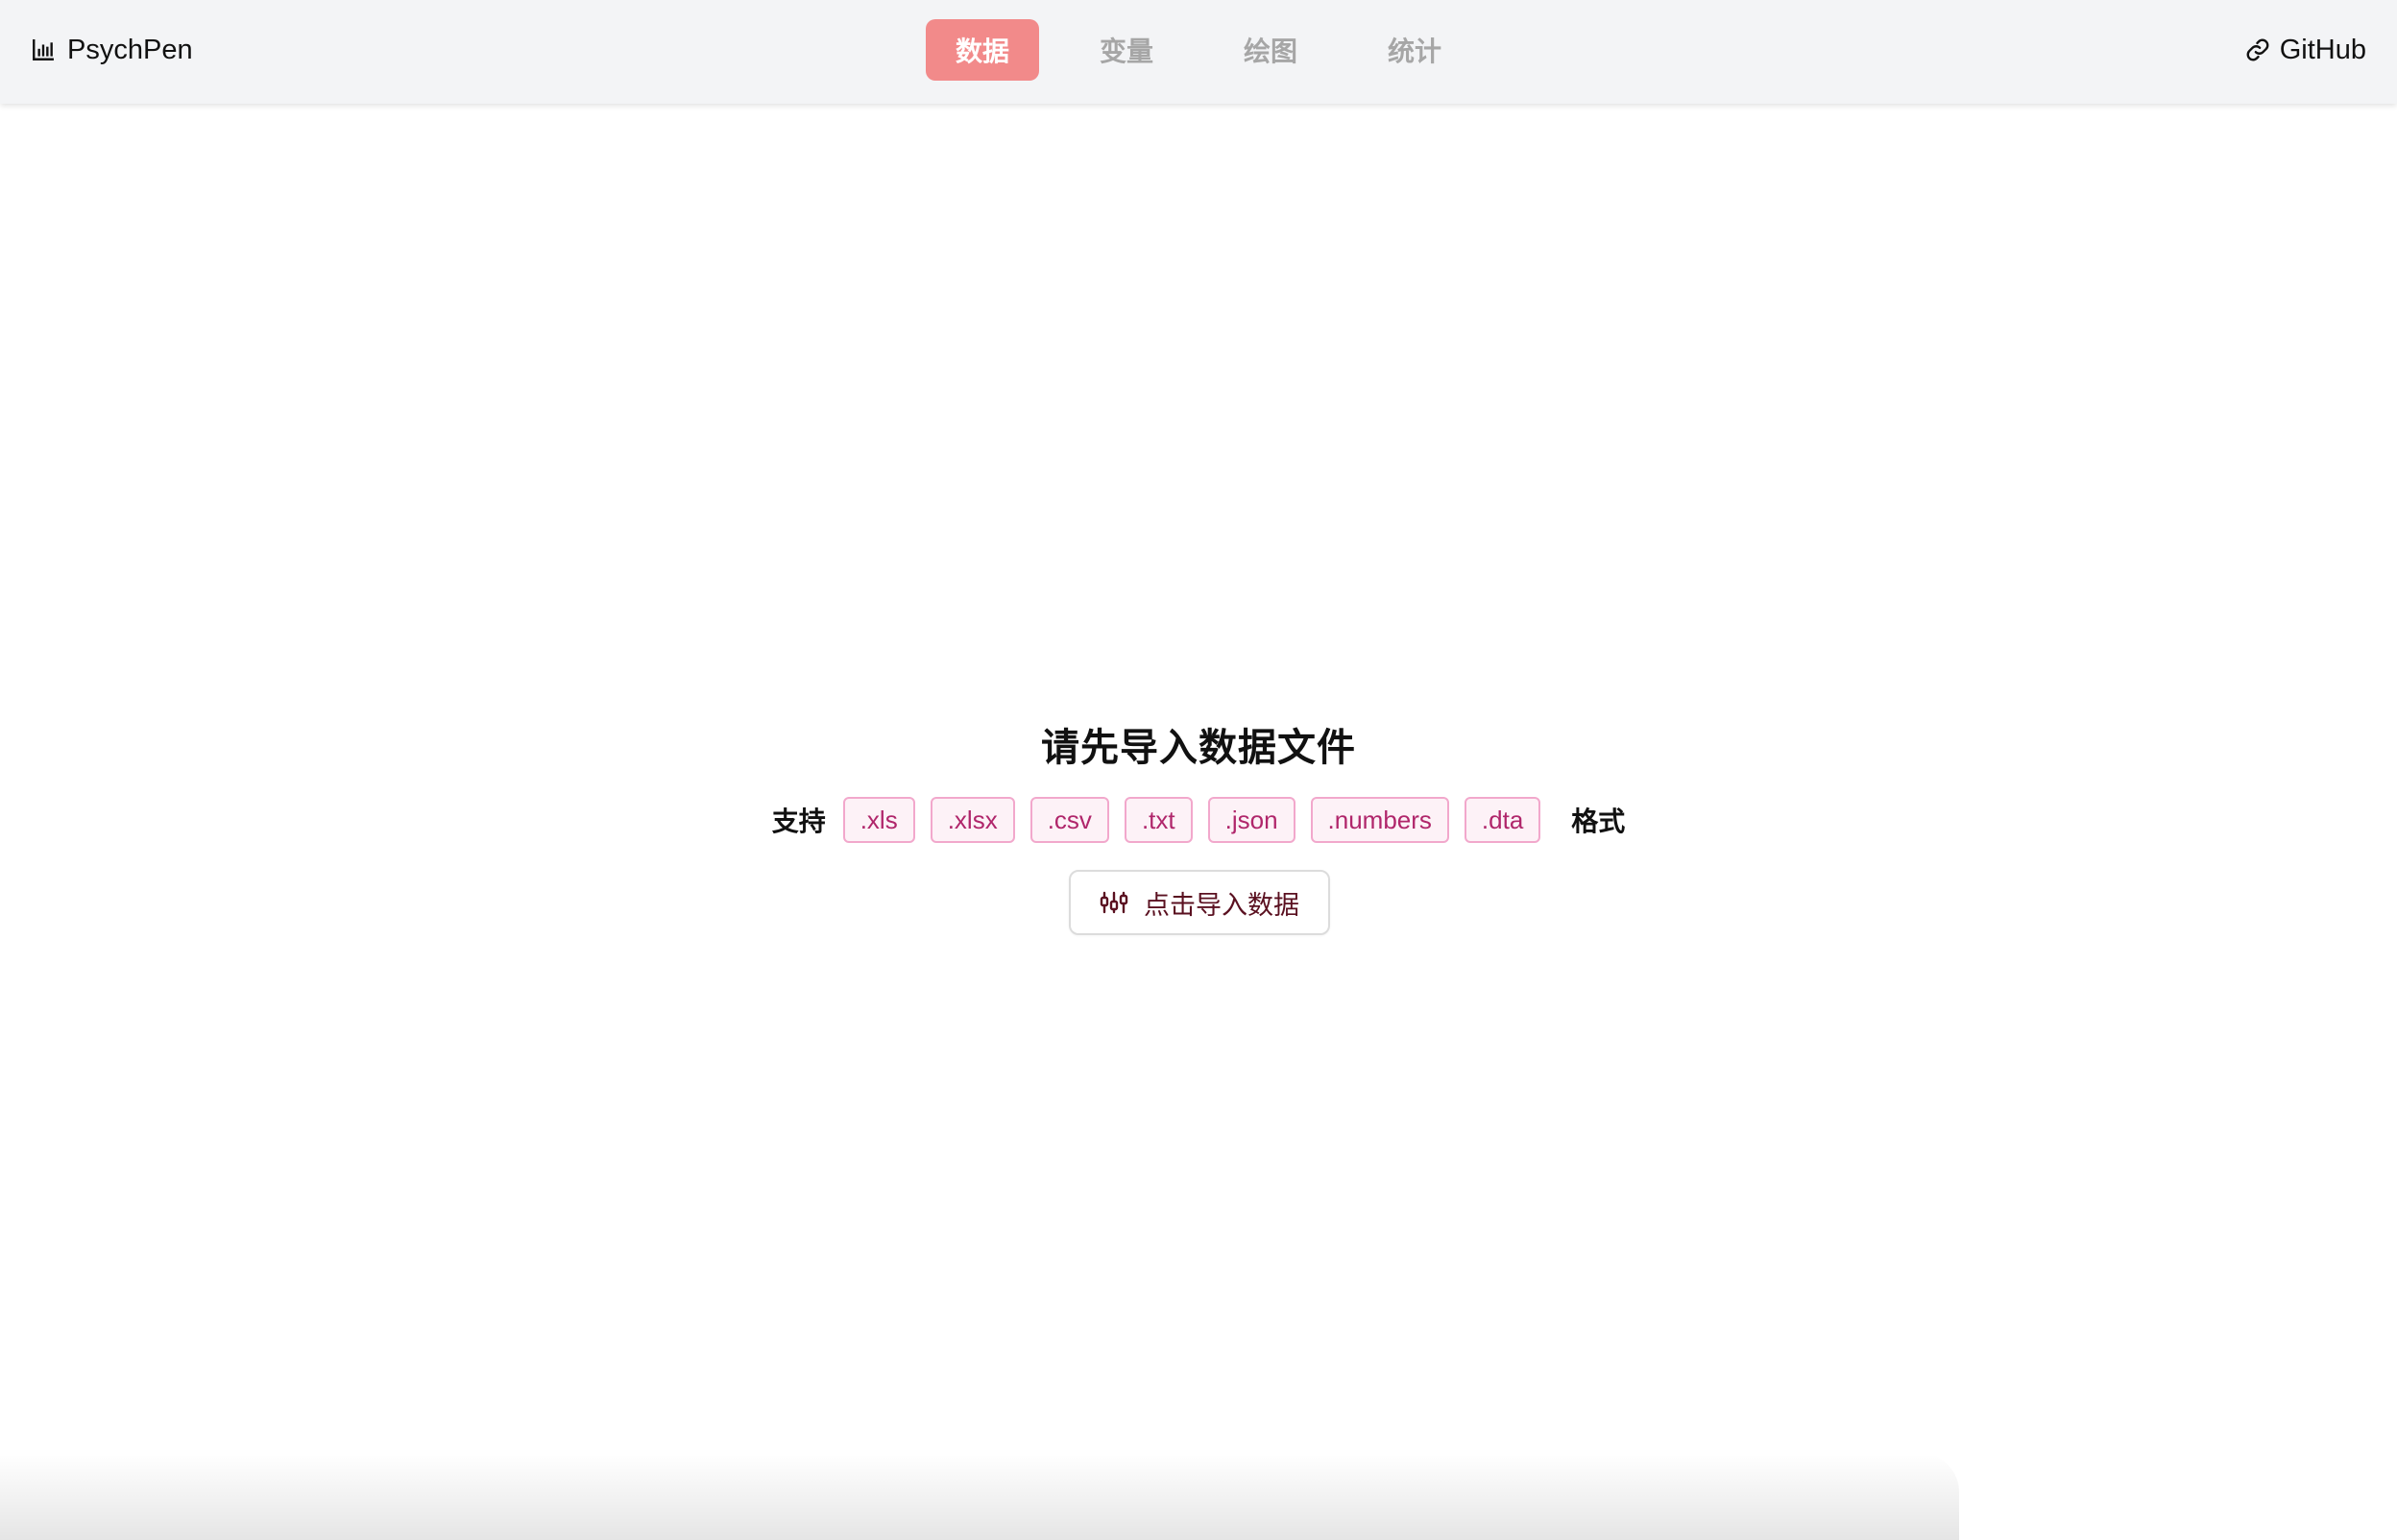 The image size is (2397, 1540). Describe the element at coordinates (130, 49) in the screenshot. I see `brand-name: PsychPen` at that location.